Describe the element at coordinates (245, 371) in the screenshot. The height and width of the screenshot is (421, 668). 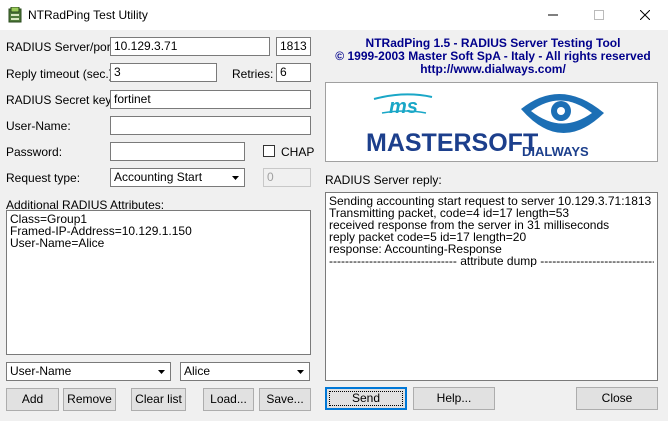
I see `attribute-value-select: Alice` at that location.